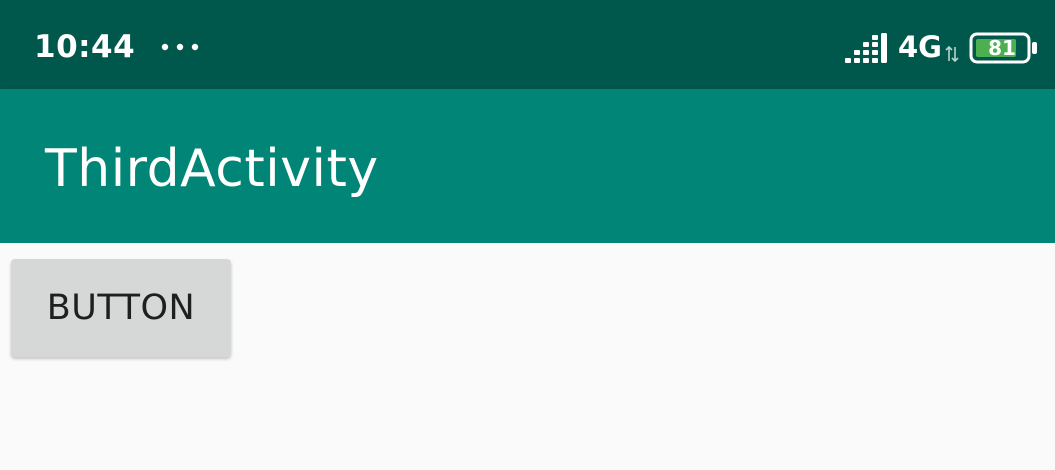 The width and height of the screenshot is (1055, 470). I want to click on signal-strength-icon, so click(866, 48).